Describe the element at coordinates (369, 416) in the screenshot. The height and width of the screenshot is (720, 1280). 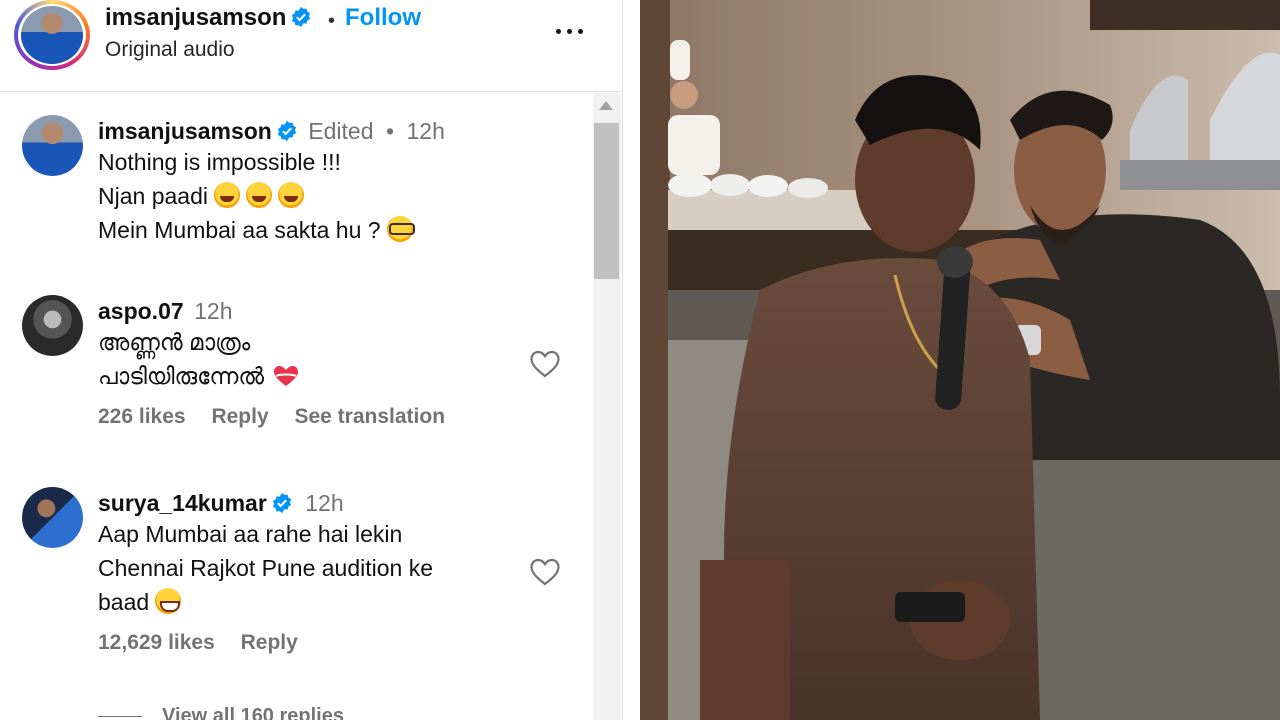
I see `see-translation-button: See translation` at that location.